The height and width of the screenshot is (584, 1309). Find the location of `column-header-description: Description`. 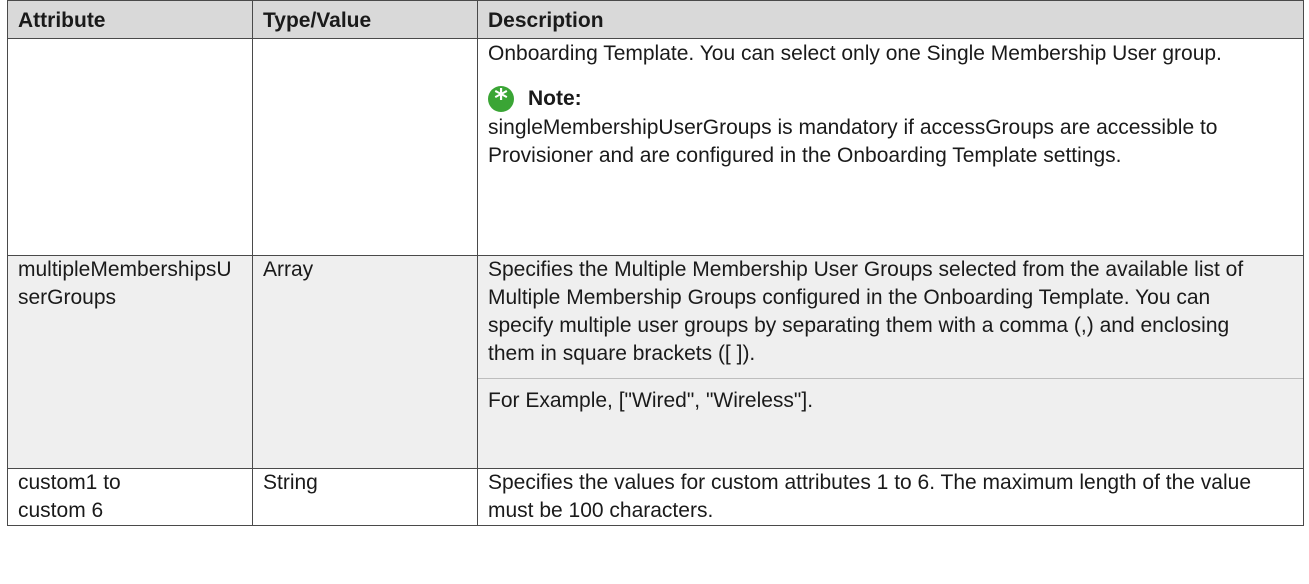

column-header-description: Description is located at coordinates (890, 19).